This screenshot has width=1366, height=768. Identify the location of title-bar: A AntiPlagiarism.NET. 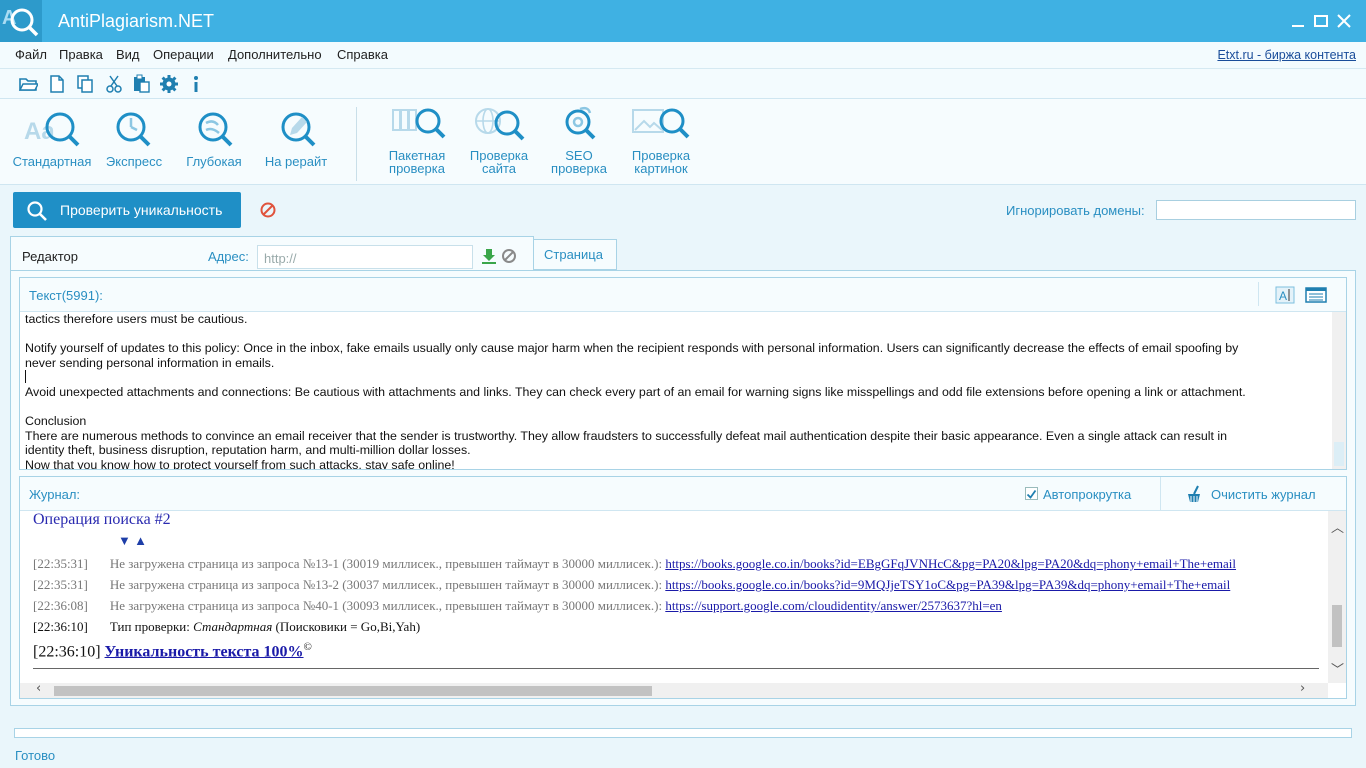
(683, 21).